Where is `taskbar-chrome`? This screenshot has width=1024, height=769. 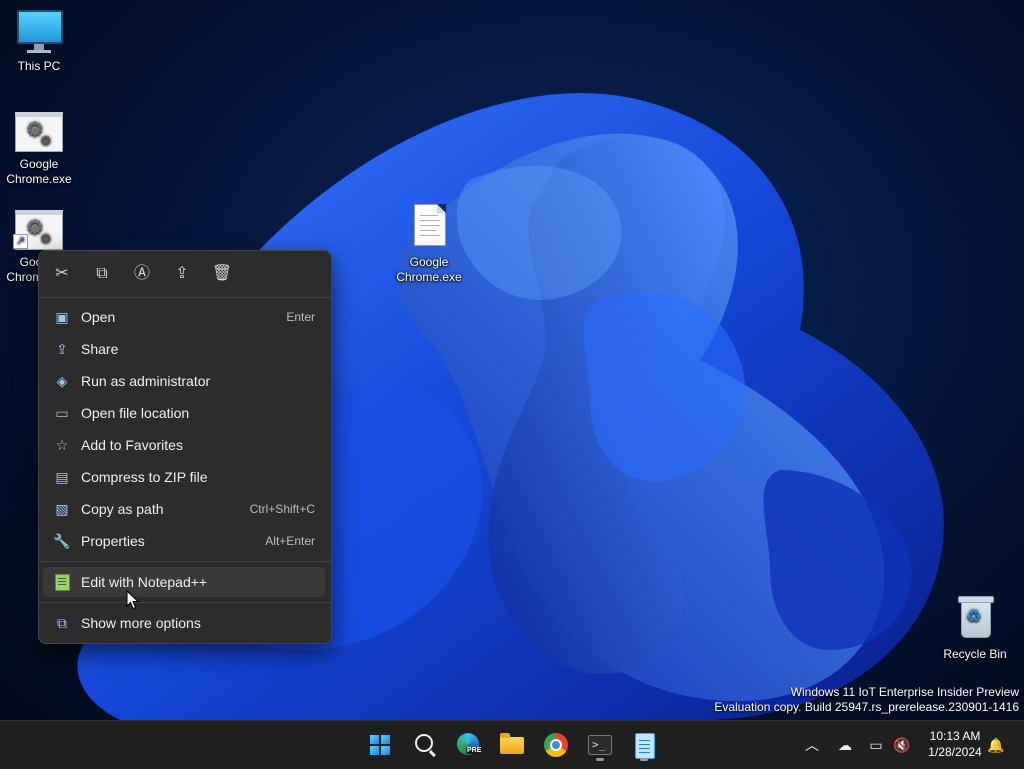
taskbar-chrome is located at coordinates (556, 745).